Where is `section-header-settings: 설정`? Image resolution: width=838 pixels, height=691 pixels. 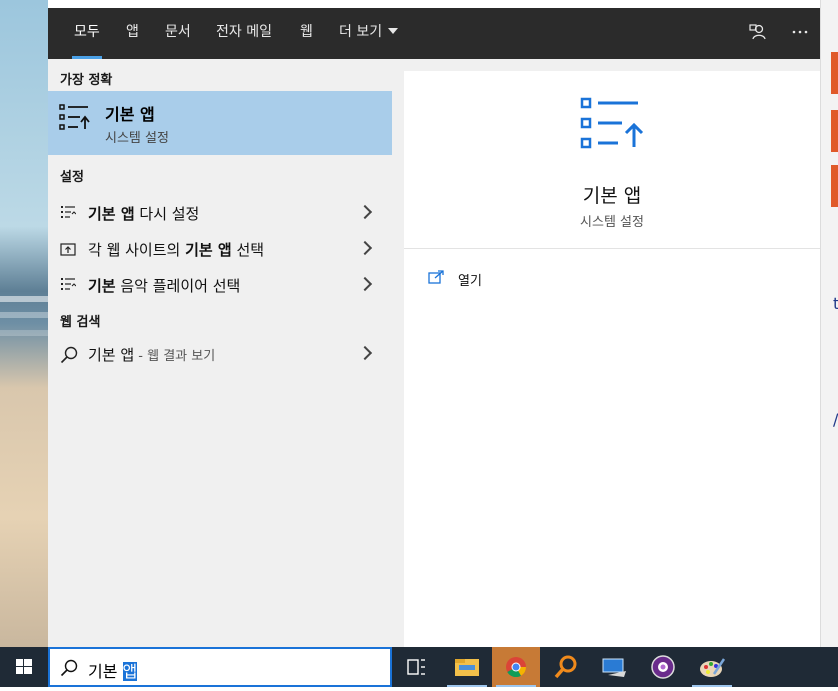 section-header-settings: 설정 is located at coordinates (72, 177).